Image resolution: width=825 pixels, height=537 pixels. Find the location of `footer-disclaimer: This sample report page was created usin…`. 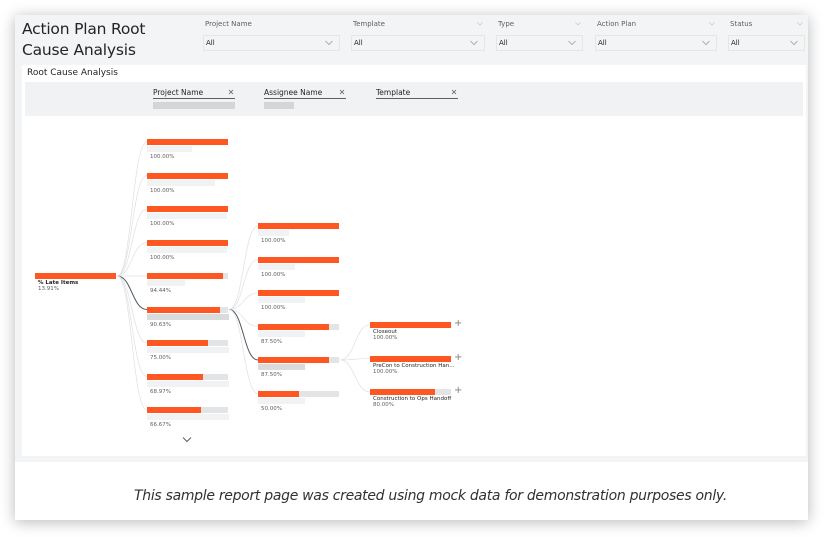

footer-disclaimer: This sample report page was created usin… is located at coordinates (430, 496).